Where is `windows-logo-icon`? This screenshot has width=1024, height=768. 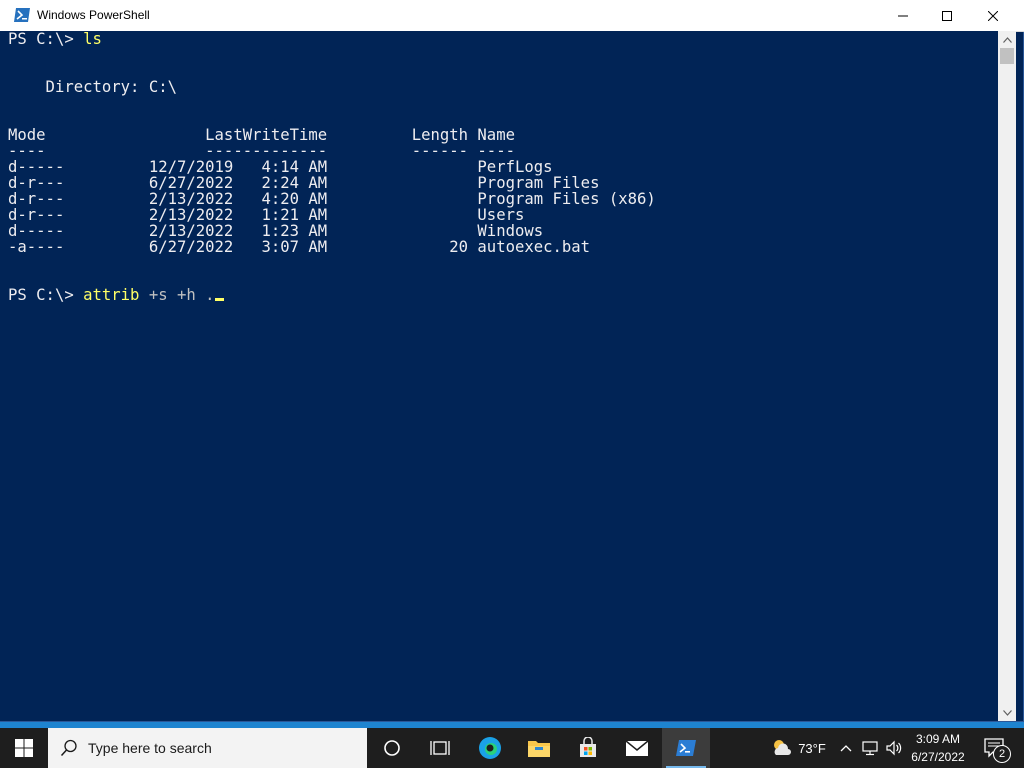
windows-logo-icon is located at coordinates (24, 748).